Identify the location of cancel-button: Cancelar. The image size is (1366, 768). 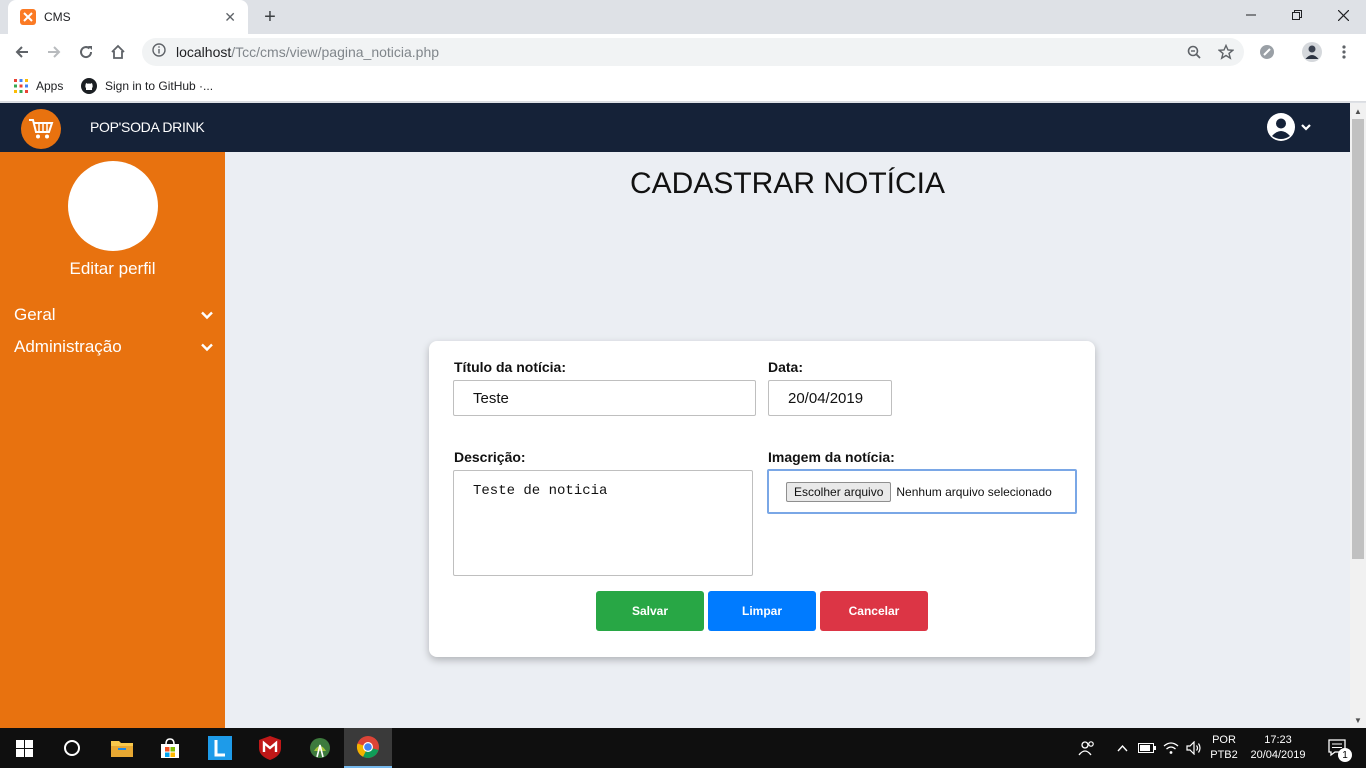
(874, 611).